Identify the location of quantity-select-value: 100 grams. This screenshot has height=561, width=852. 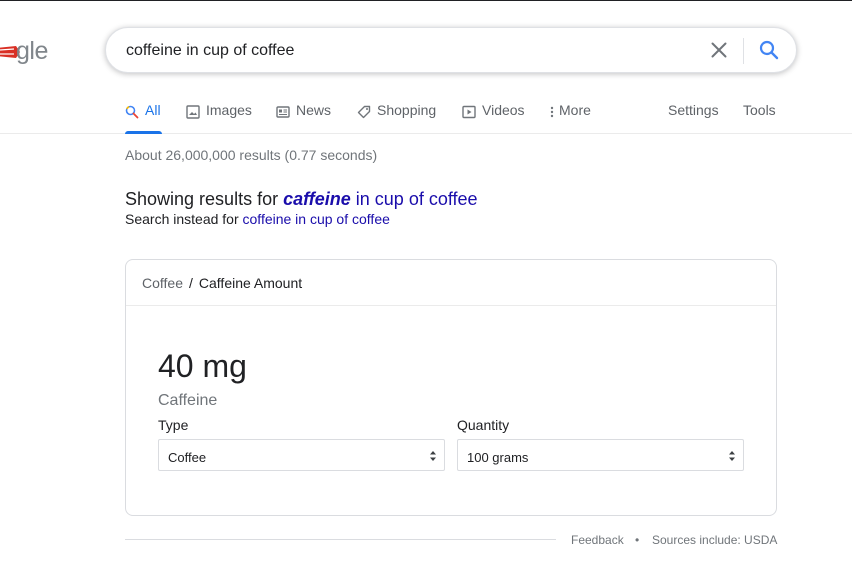
(498, 457).